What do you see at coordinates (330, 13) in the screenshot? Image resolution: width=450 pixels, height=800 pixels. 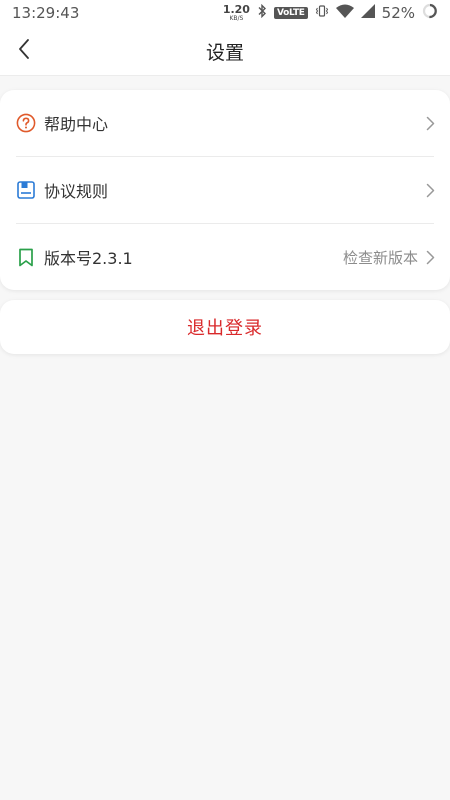 I see `status-icons: 1.20 KB/S VoLTE 52%` at bounding box center [330, 13].